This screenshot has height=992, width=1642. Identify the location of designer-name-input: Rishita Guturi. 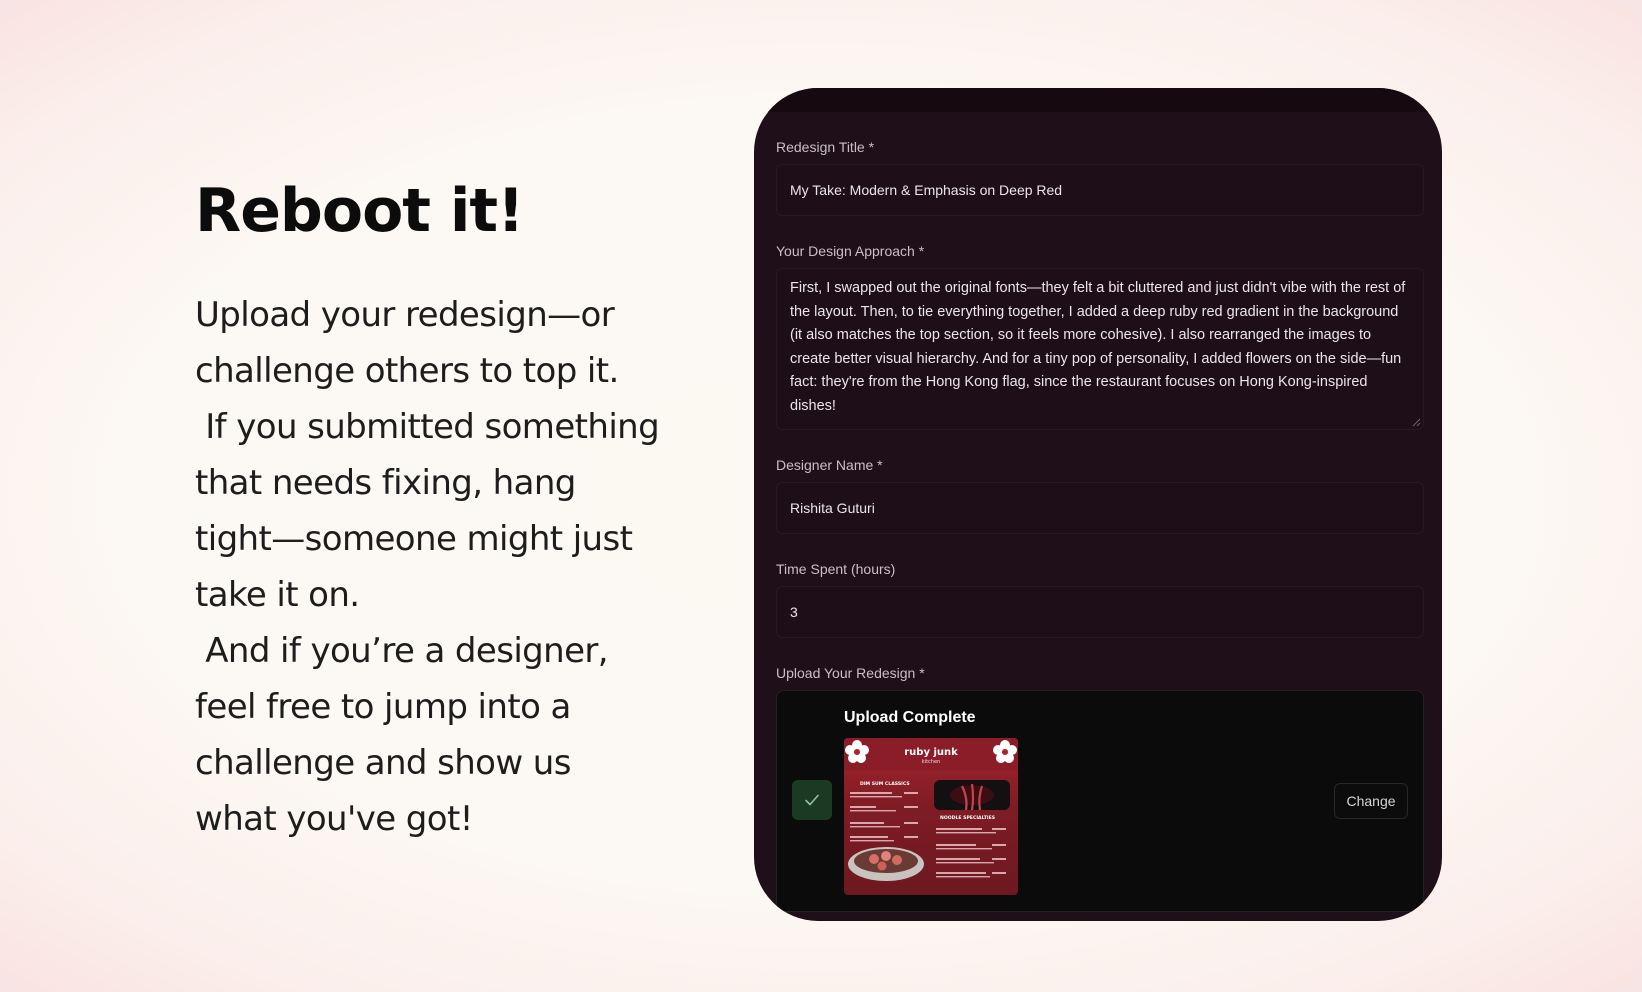
(1100, 508).